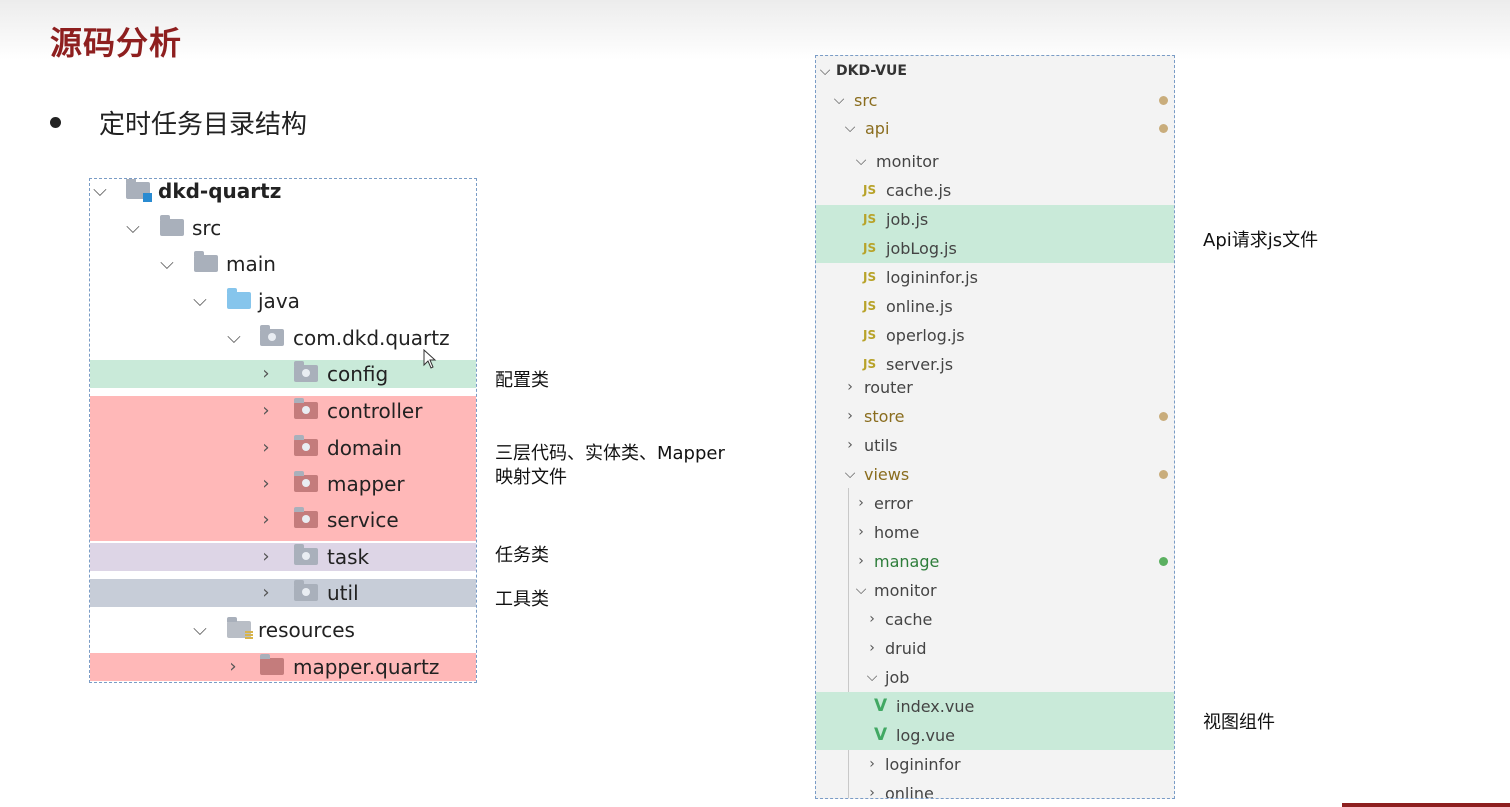 The image size is (1510, 807). I want to click on tree-row-service: › service, so click(283, 520).